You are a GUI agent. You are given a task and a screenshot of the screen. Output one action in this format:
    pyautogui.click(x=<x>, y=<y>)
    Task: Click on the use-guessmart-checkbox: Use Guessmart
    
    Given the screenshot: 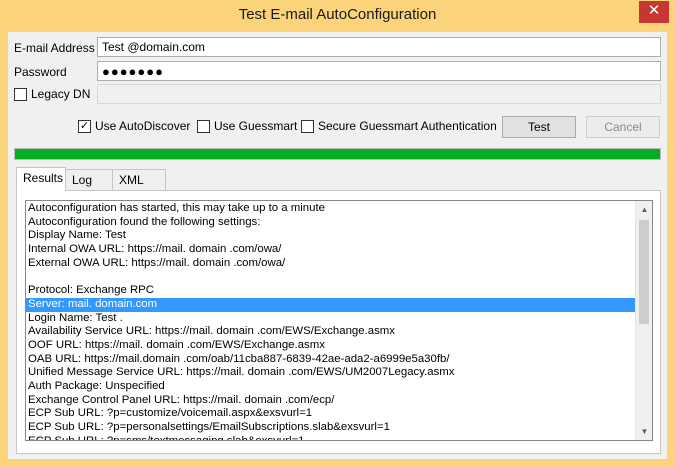 What is the action you would take?
    pyautogui.click(x=247, y=126)
    